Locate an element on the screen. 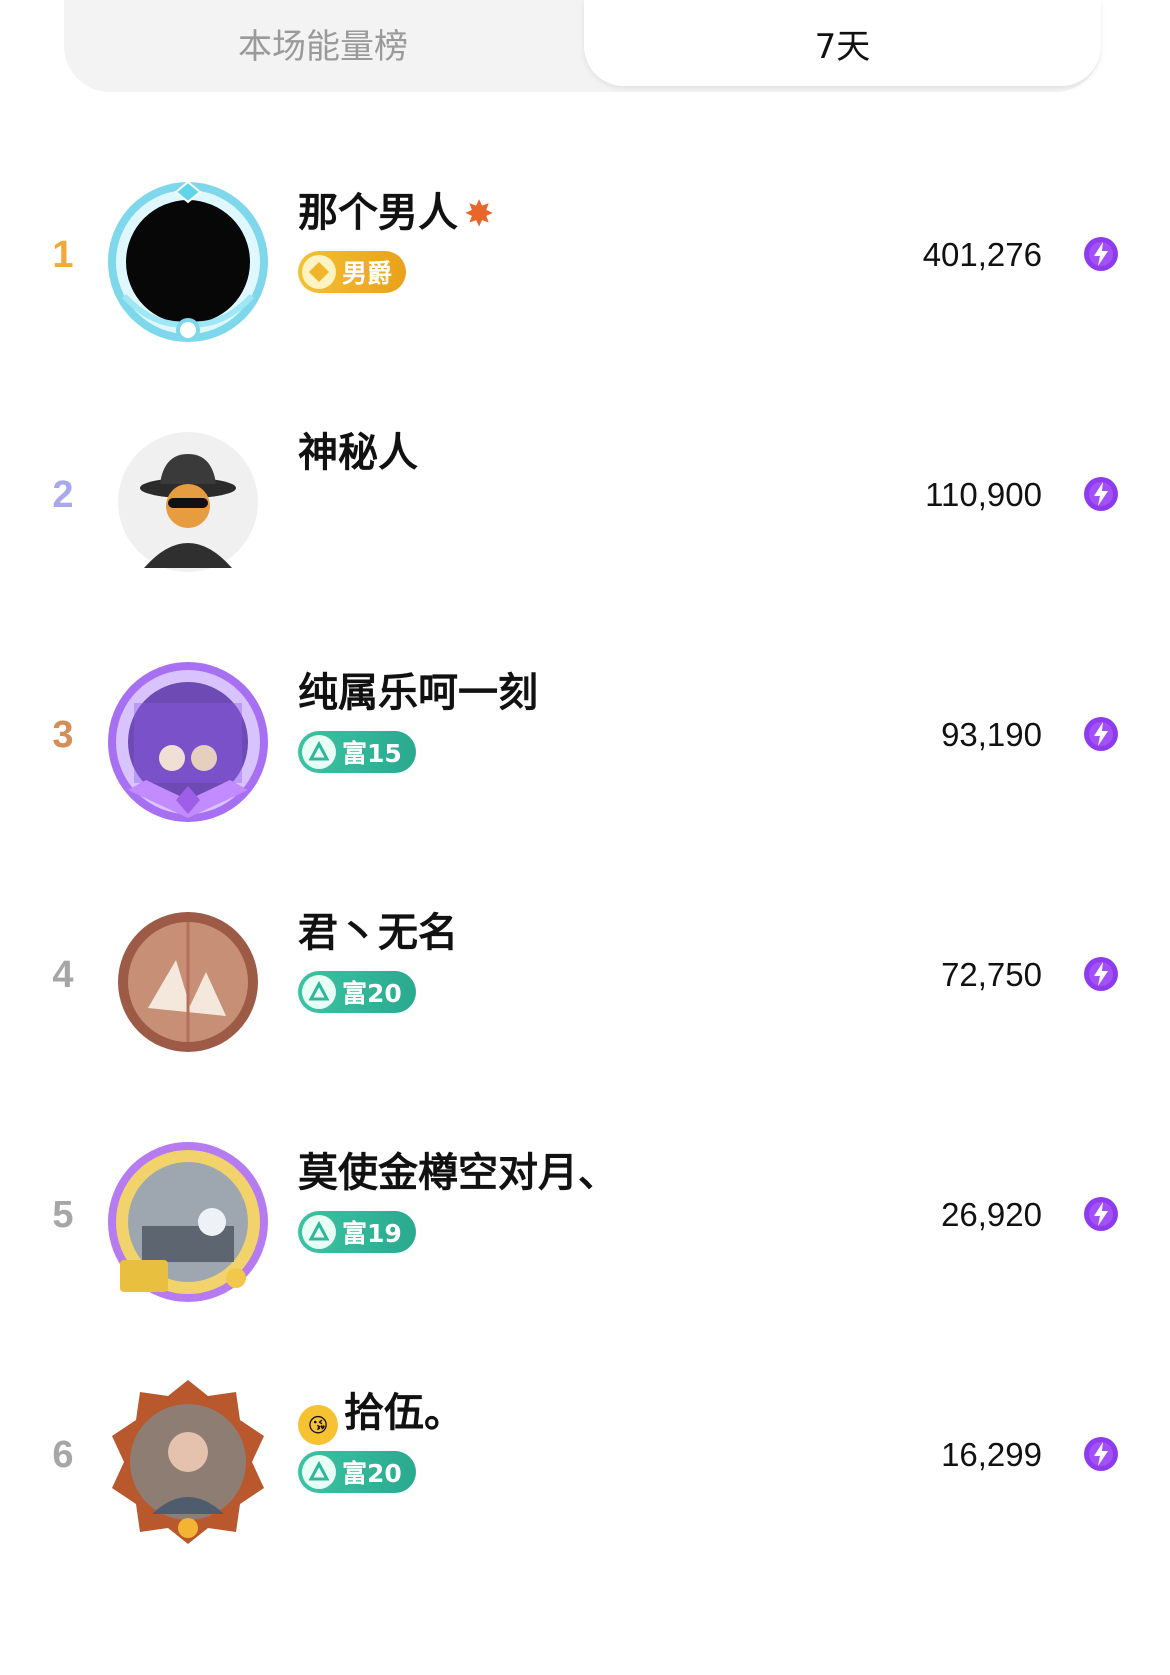 This screenshot has height=1675, width=1170. ranking-row: 1 那个男人 ✸ 男爵 401,276 is located at coordinates (585, 258).